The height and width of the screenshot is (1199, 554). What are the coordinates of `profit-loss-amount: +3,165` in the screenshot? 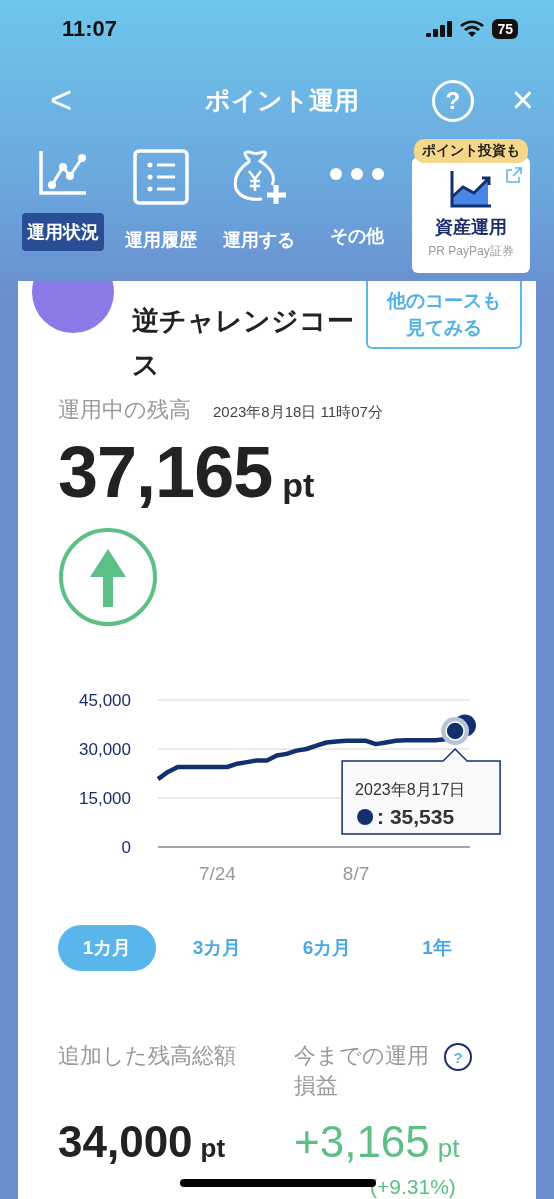 It's located at (362, 1142).